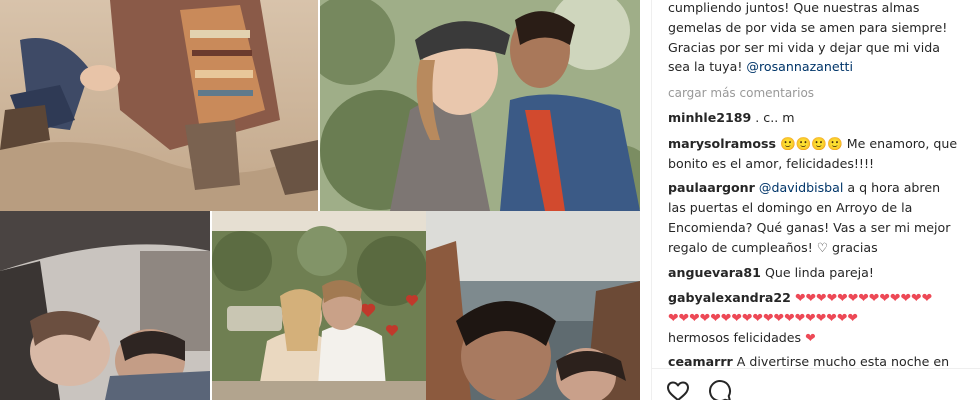 This screenshot has height=400, width=980. Describe the element at coordinates (720, 389) in the screenshot. I see `speech-bubble-icon` at that location.